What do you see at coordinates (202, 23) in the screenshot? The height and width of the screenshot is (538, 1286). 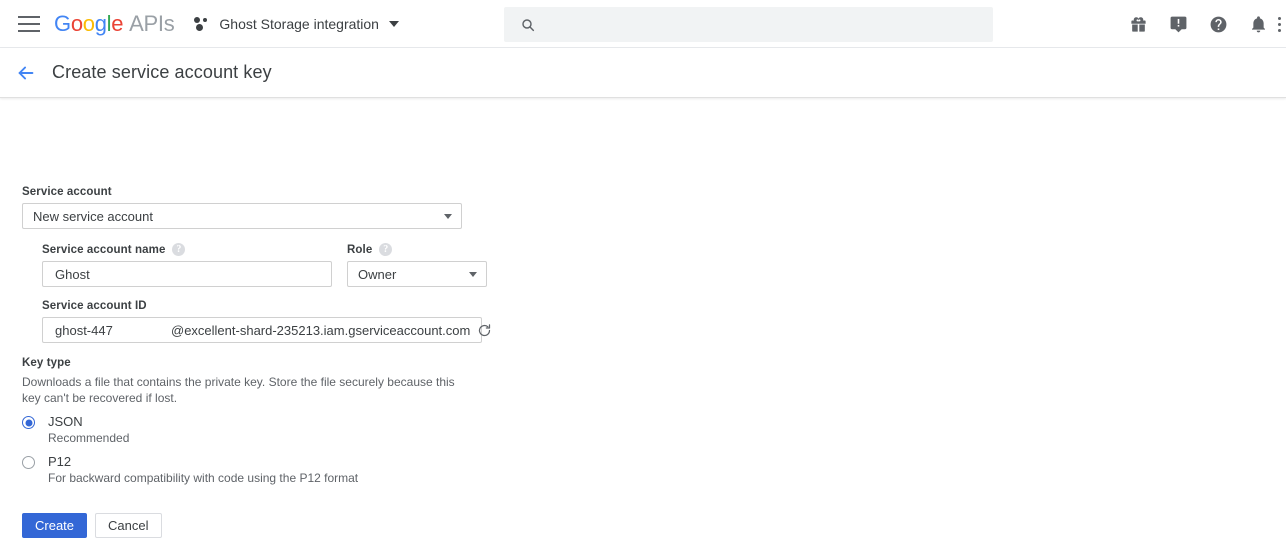 I see `project-dots-icon` at bounding box center [202, 23].